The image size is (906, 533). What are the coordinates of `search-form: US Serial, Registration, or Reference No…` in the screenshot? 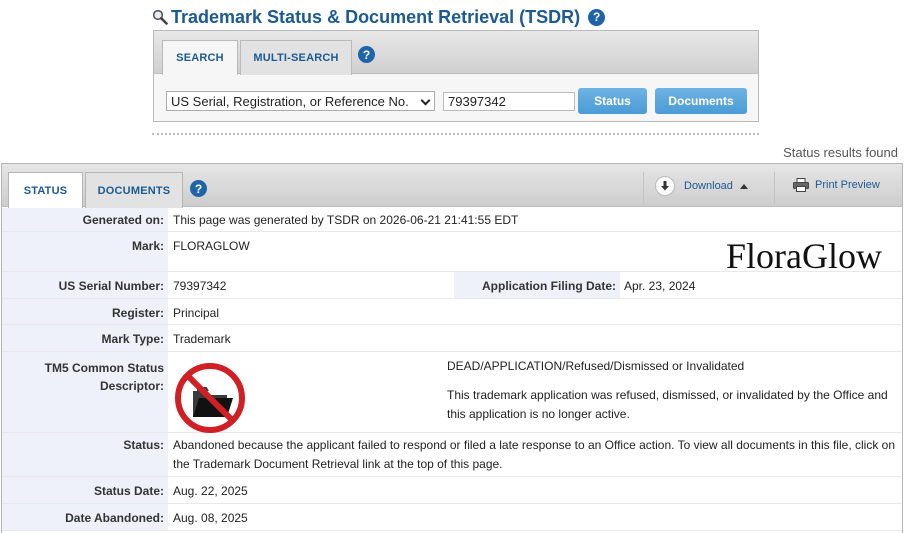 It's located at (456, 101).